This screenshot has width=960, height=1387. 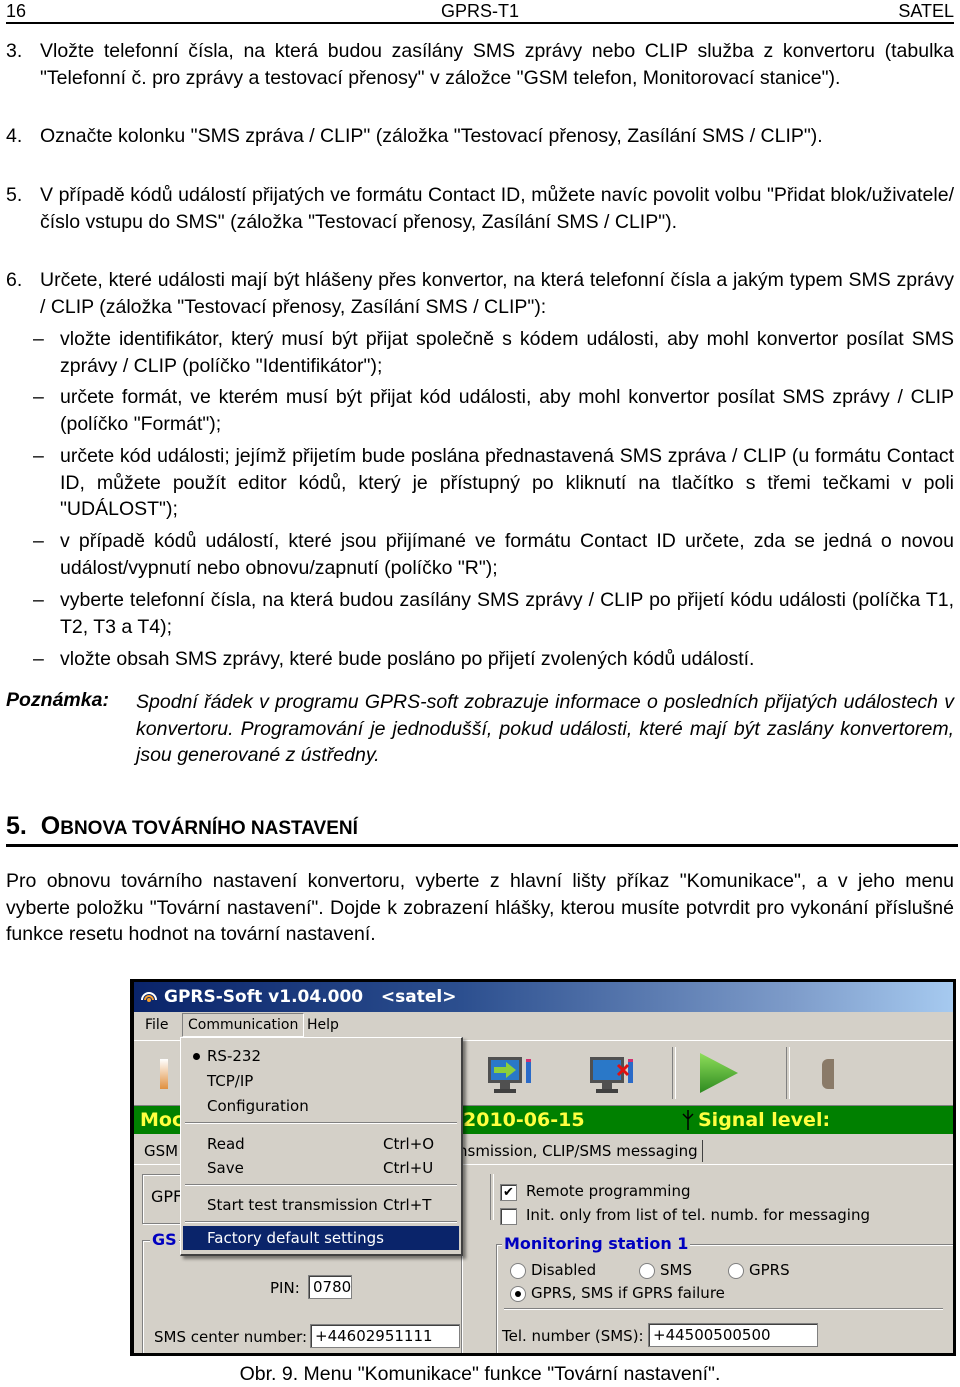 What do you see at coordinates (258, 1106) in the screenshot?
I see `menu-item-label: Configuration` at bounding box center [258, 1106].